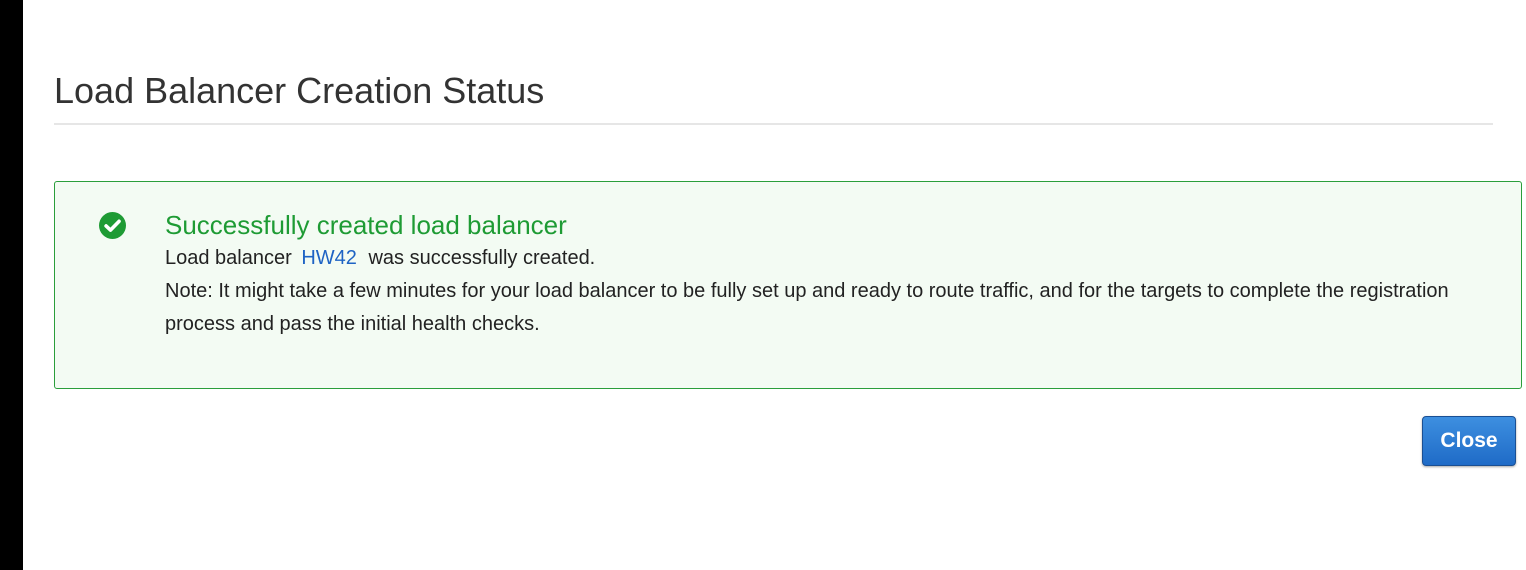 The image size is (1526, 570). I want to click on alert-heading: Successfully created load balancer, so click(366, 225).